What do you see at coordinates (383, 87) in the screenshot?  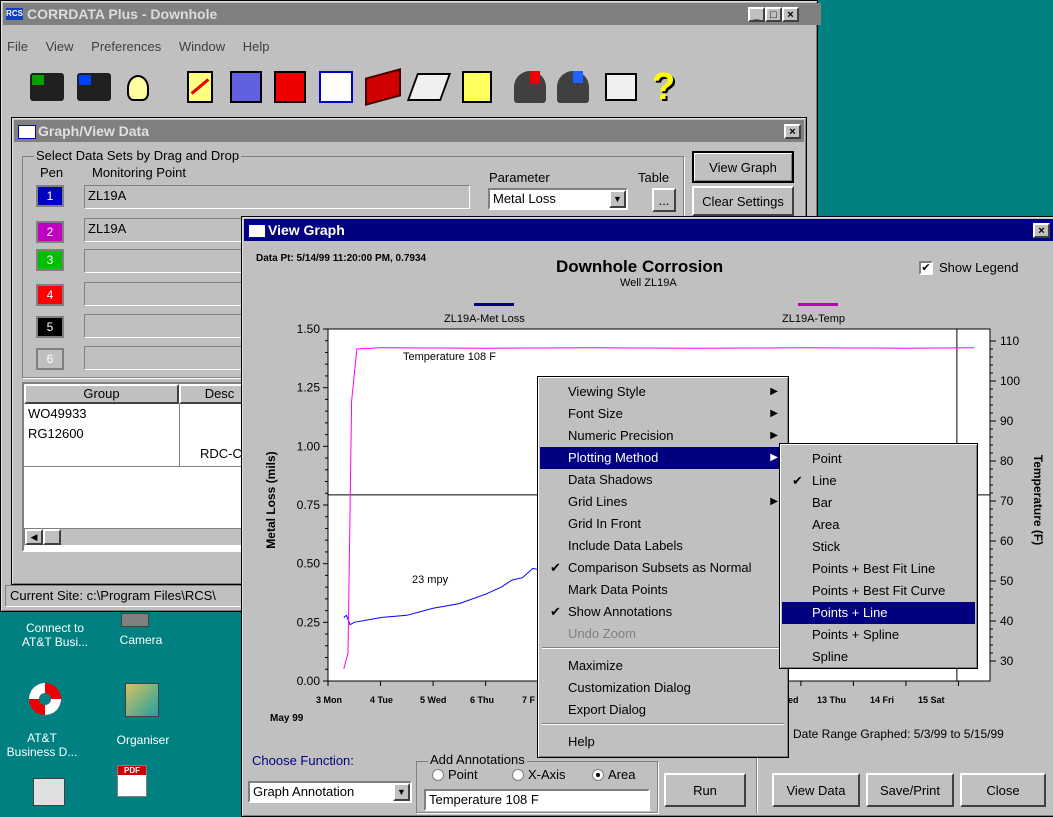 I see `book-icon` at bounding box center [383, 87].